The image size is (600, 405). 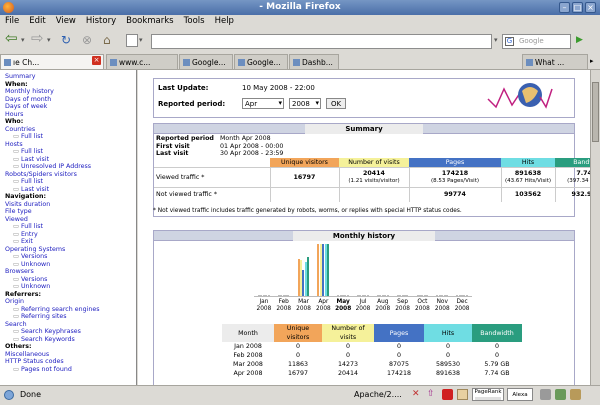 I want to click on google-engine-icon: G, so click(x=509, y=41).